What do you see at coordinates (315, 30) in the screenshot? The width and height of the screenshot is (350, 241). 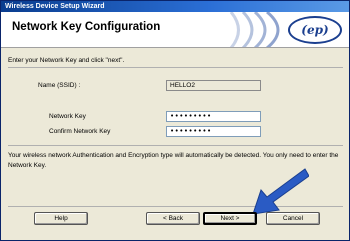 I see `brand-logo-icon: (ep)` at bounding box center [315, 30].